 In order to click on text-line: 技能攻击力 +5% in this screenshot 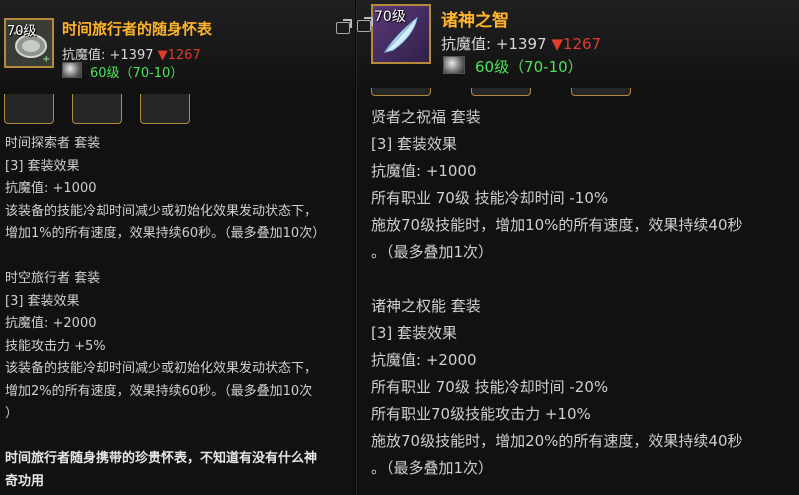, I will do `click(55, 346)`.